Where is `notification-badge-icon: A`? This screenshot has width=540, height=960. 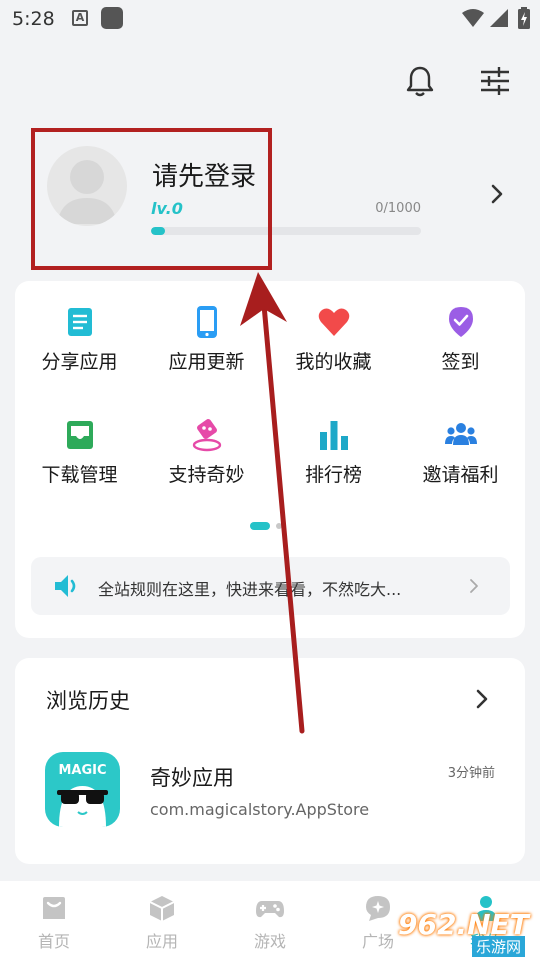
notification-badge-icon: A is located at coordinates (80, 18).